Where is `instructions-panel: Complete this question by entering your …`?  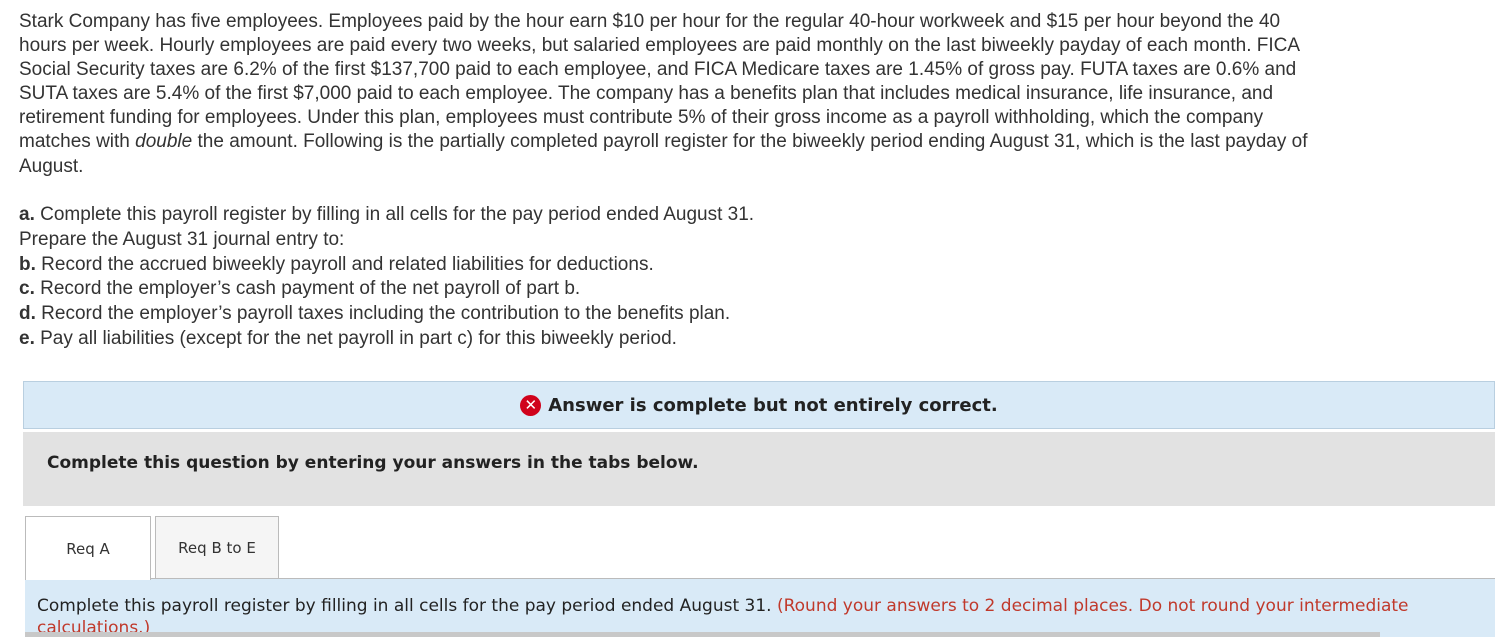
instructions-panel: Complete this question by entering your … is located at coordinates (759, 469).